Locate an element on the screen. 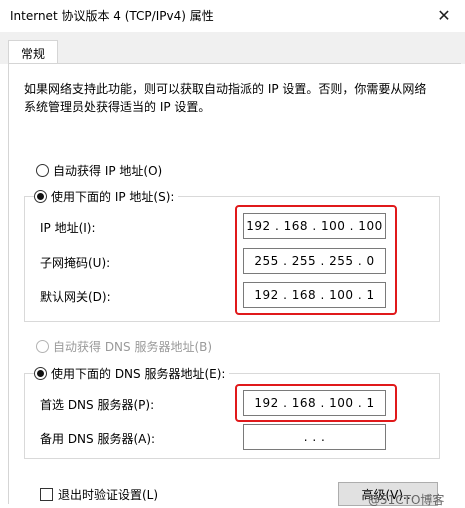 Image resolution: width=465 pixels, height=508 pixels. validate-settings-checkbox: 退出时验证设置(L) is located at coordinates (99, 494).